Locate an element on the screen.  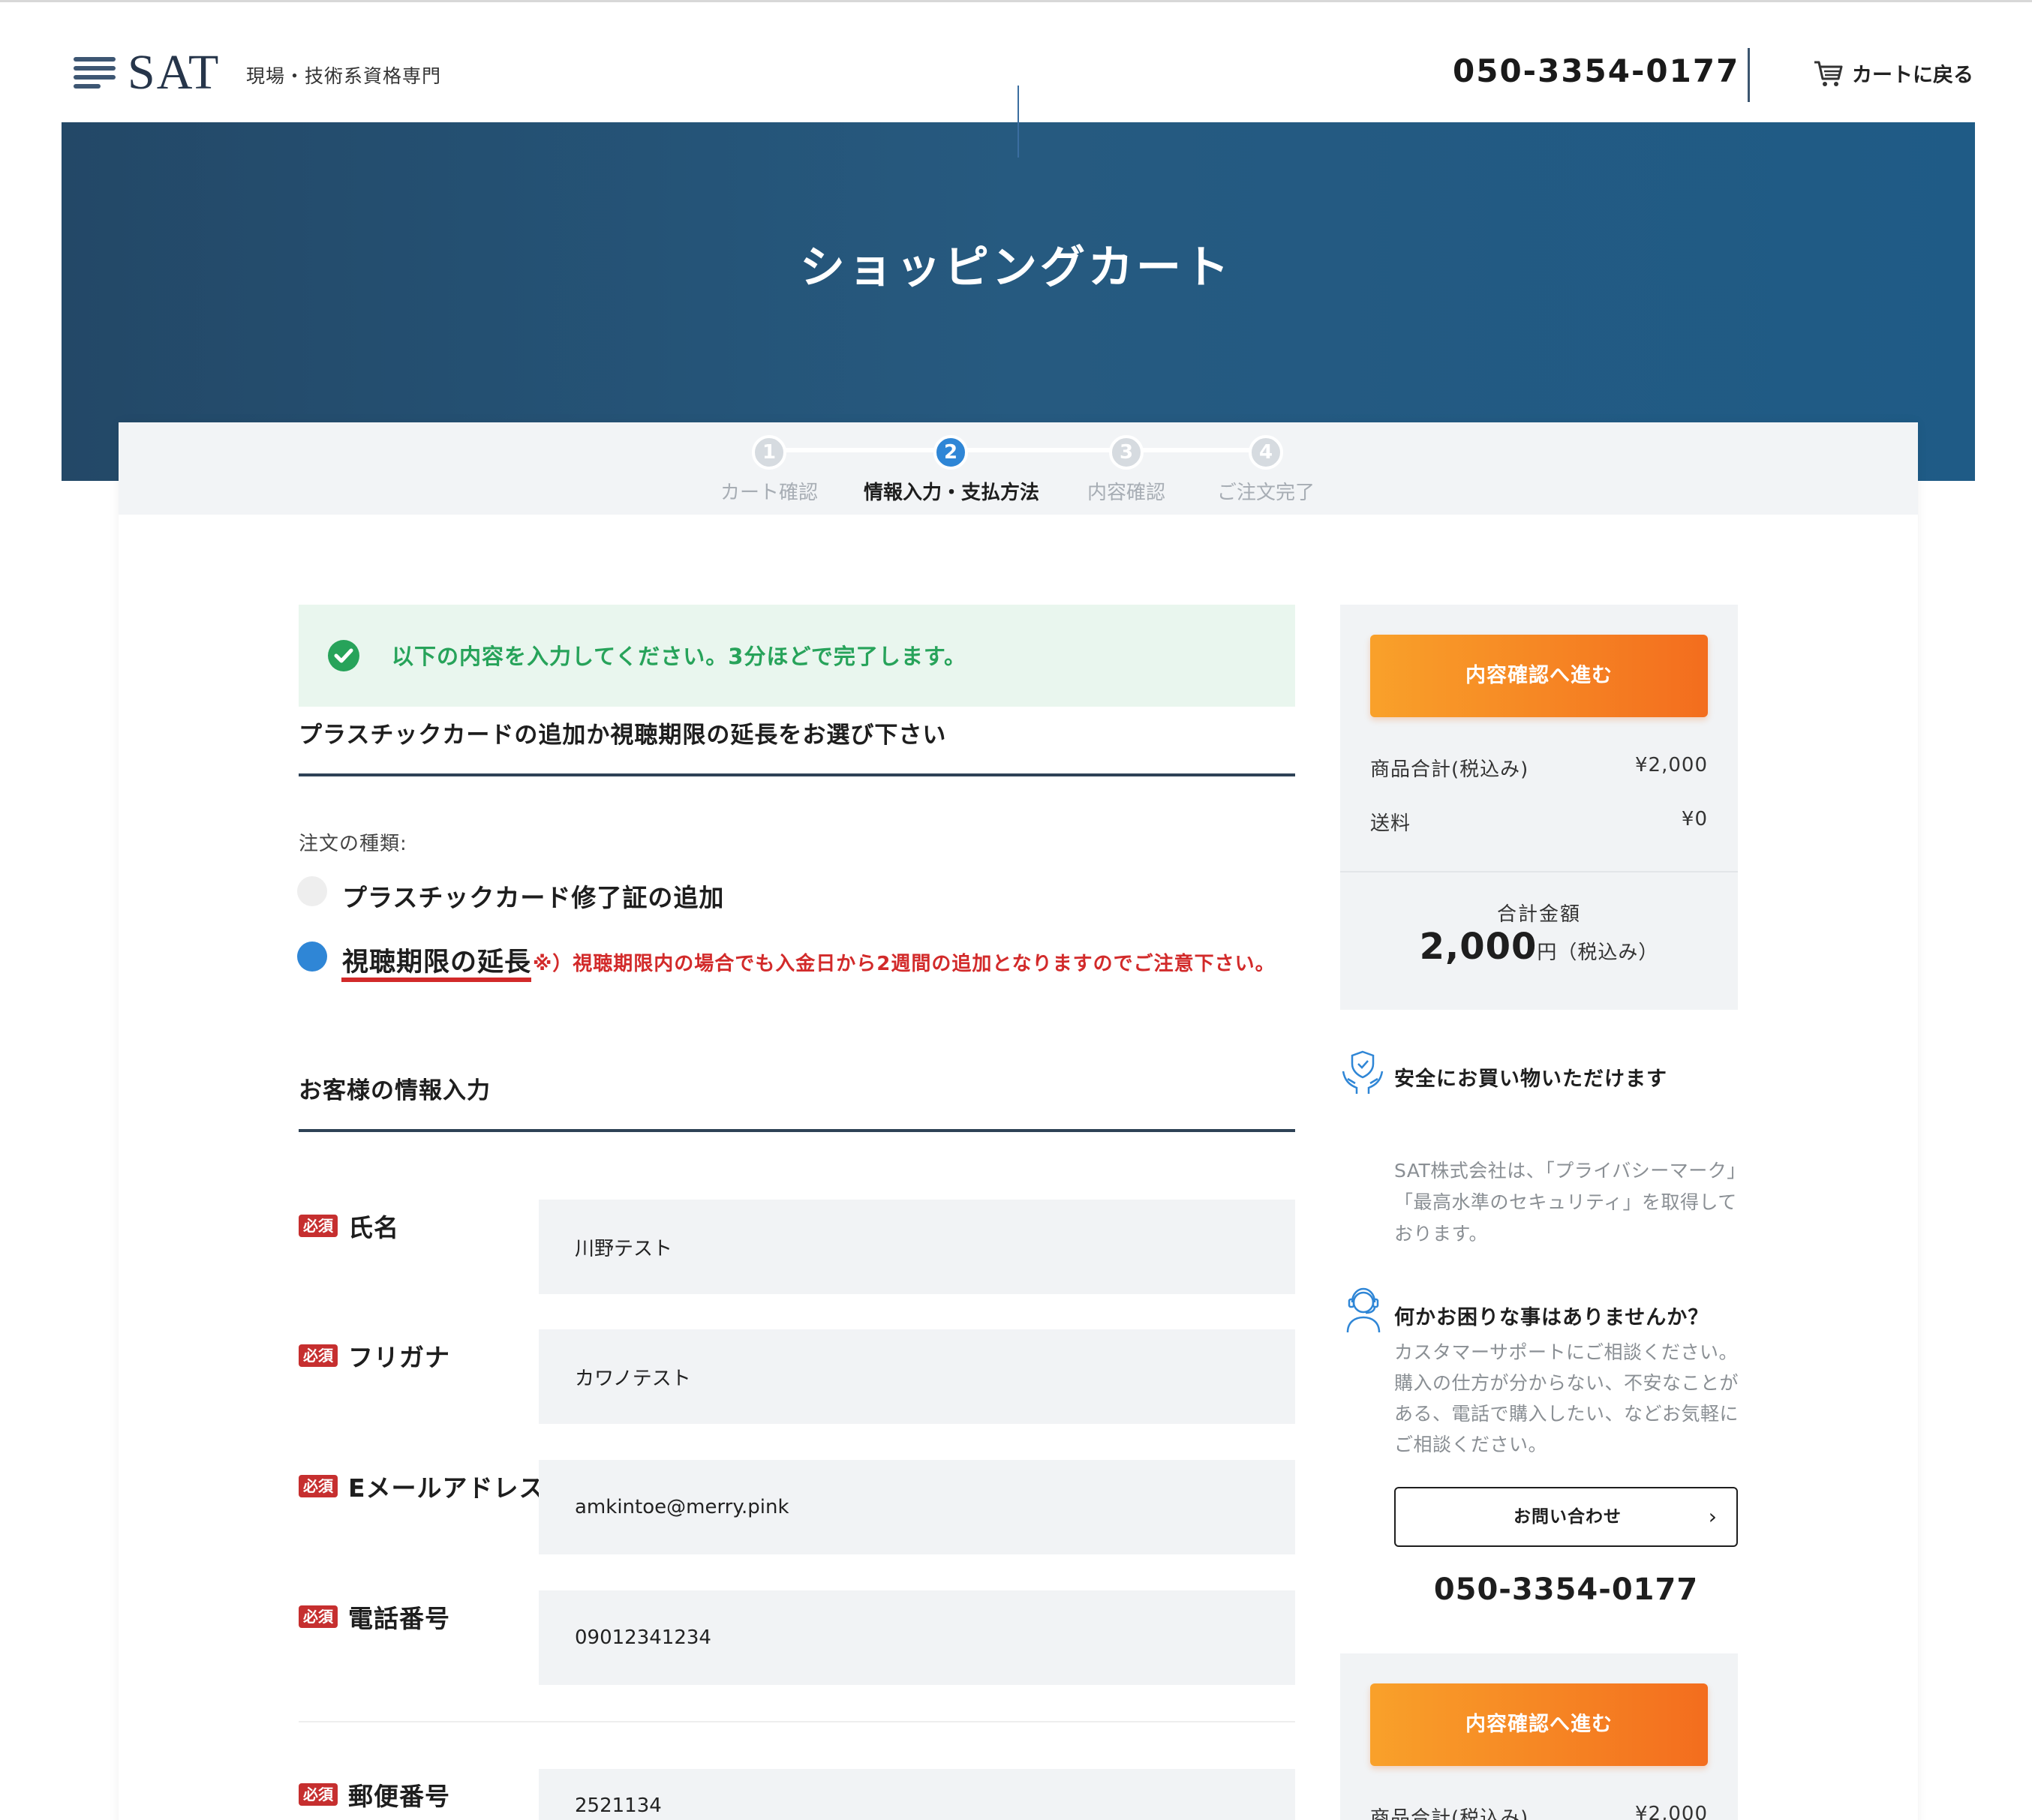
support-agent-icon is located at coordinates (1363, 1310).